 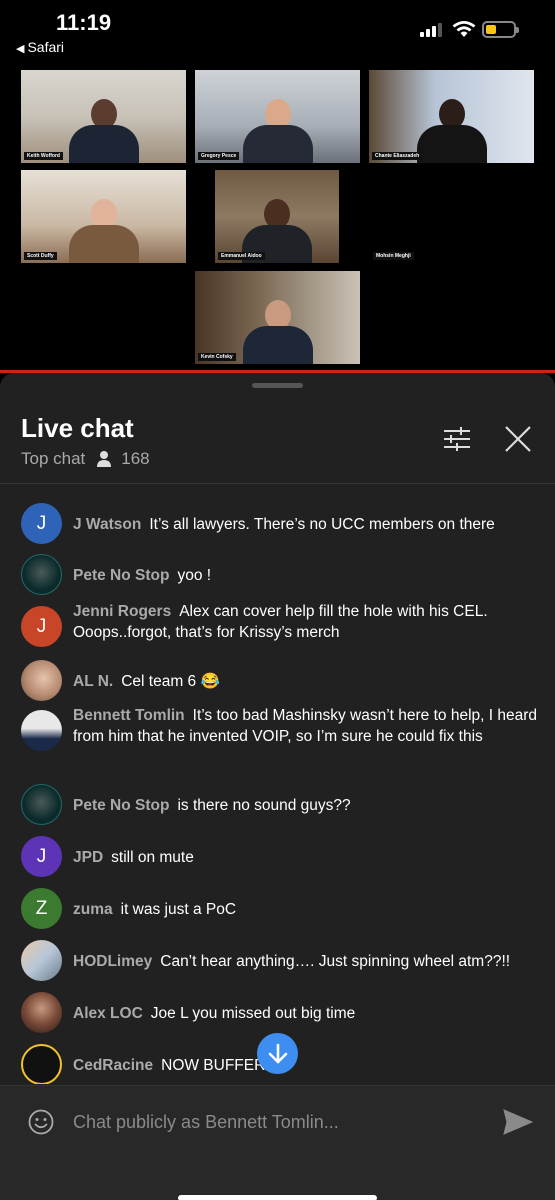 What do you see at coordinates (88, 857) in the screenshot?
I see `message-author: JPD` at bounding box center [88, 857].